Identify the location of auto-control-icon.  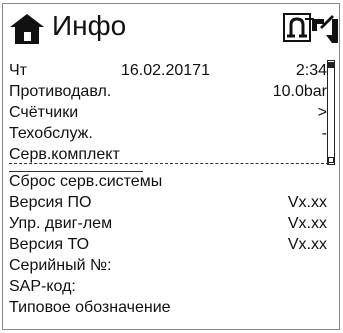
(325, 29).